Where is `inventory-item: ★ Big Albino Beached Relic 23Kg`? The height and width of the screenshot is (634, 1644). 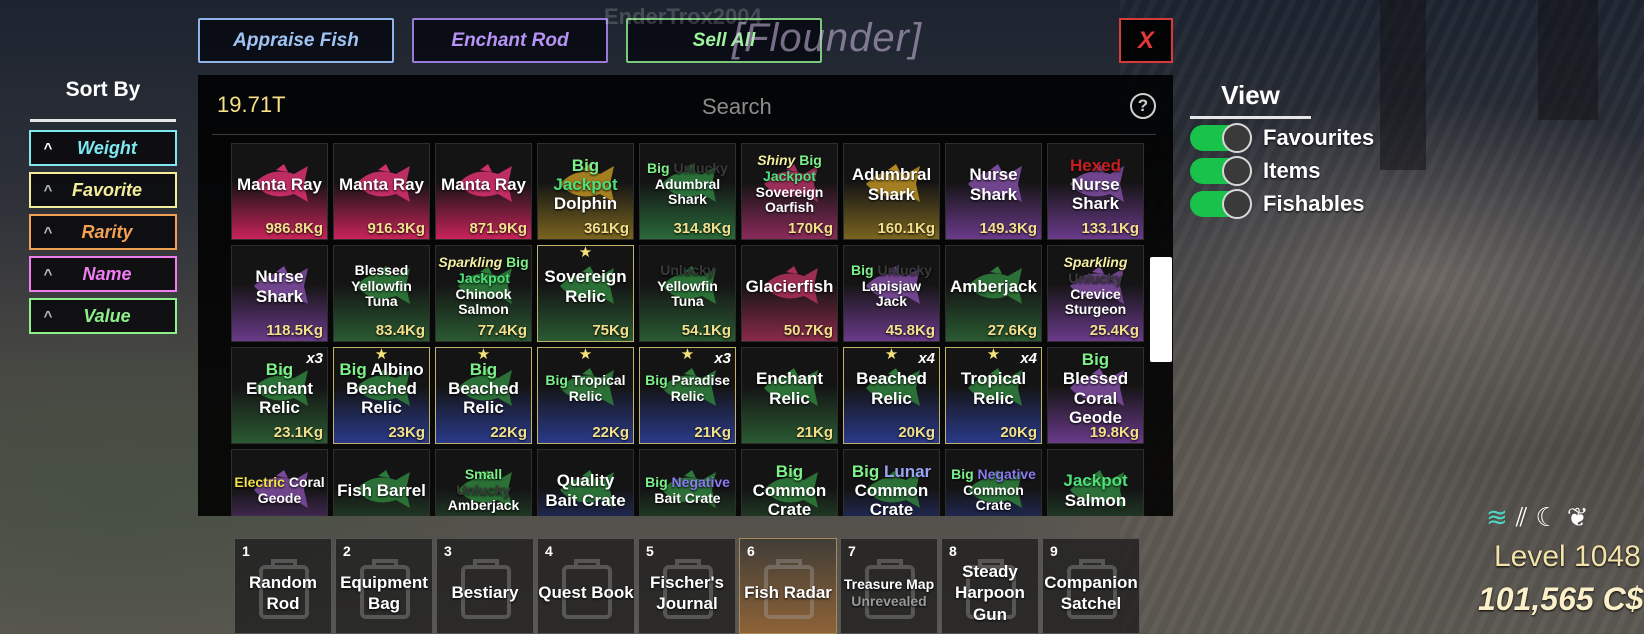
inventory-item: ★ Big Albino Beached Relic 23Kg is located at coordinates (381, 395).